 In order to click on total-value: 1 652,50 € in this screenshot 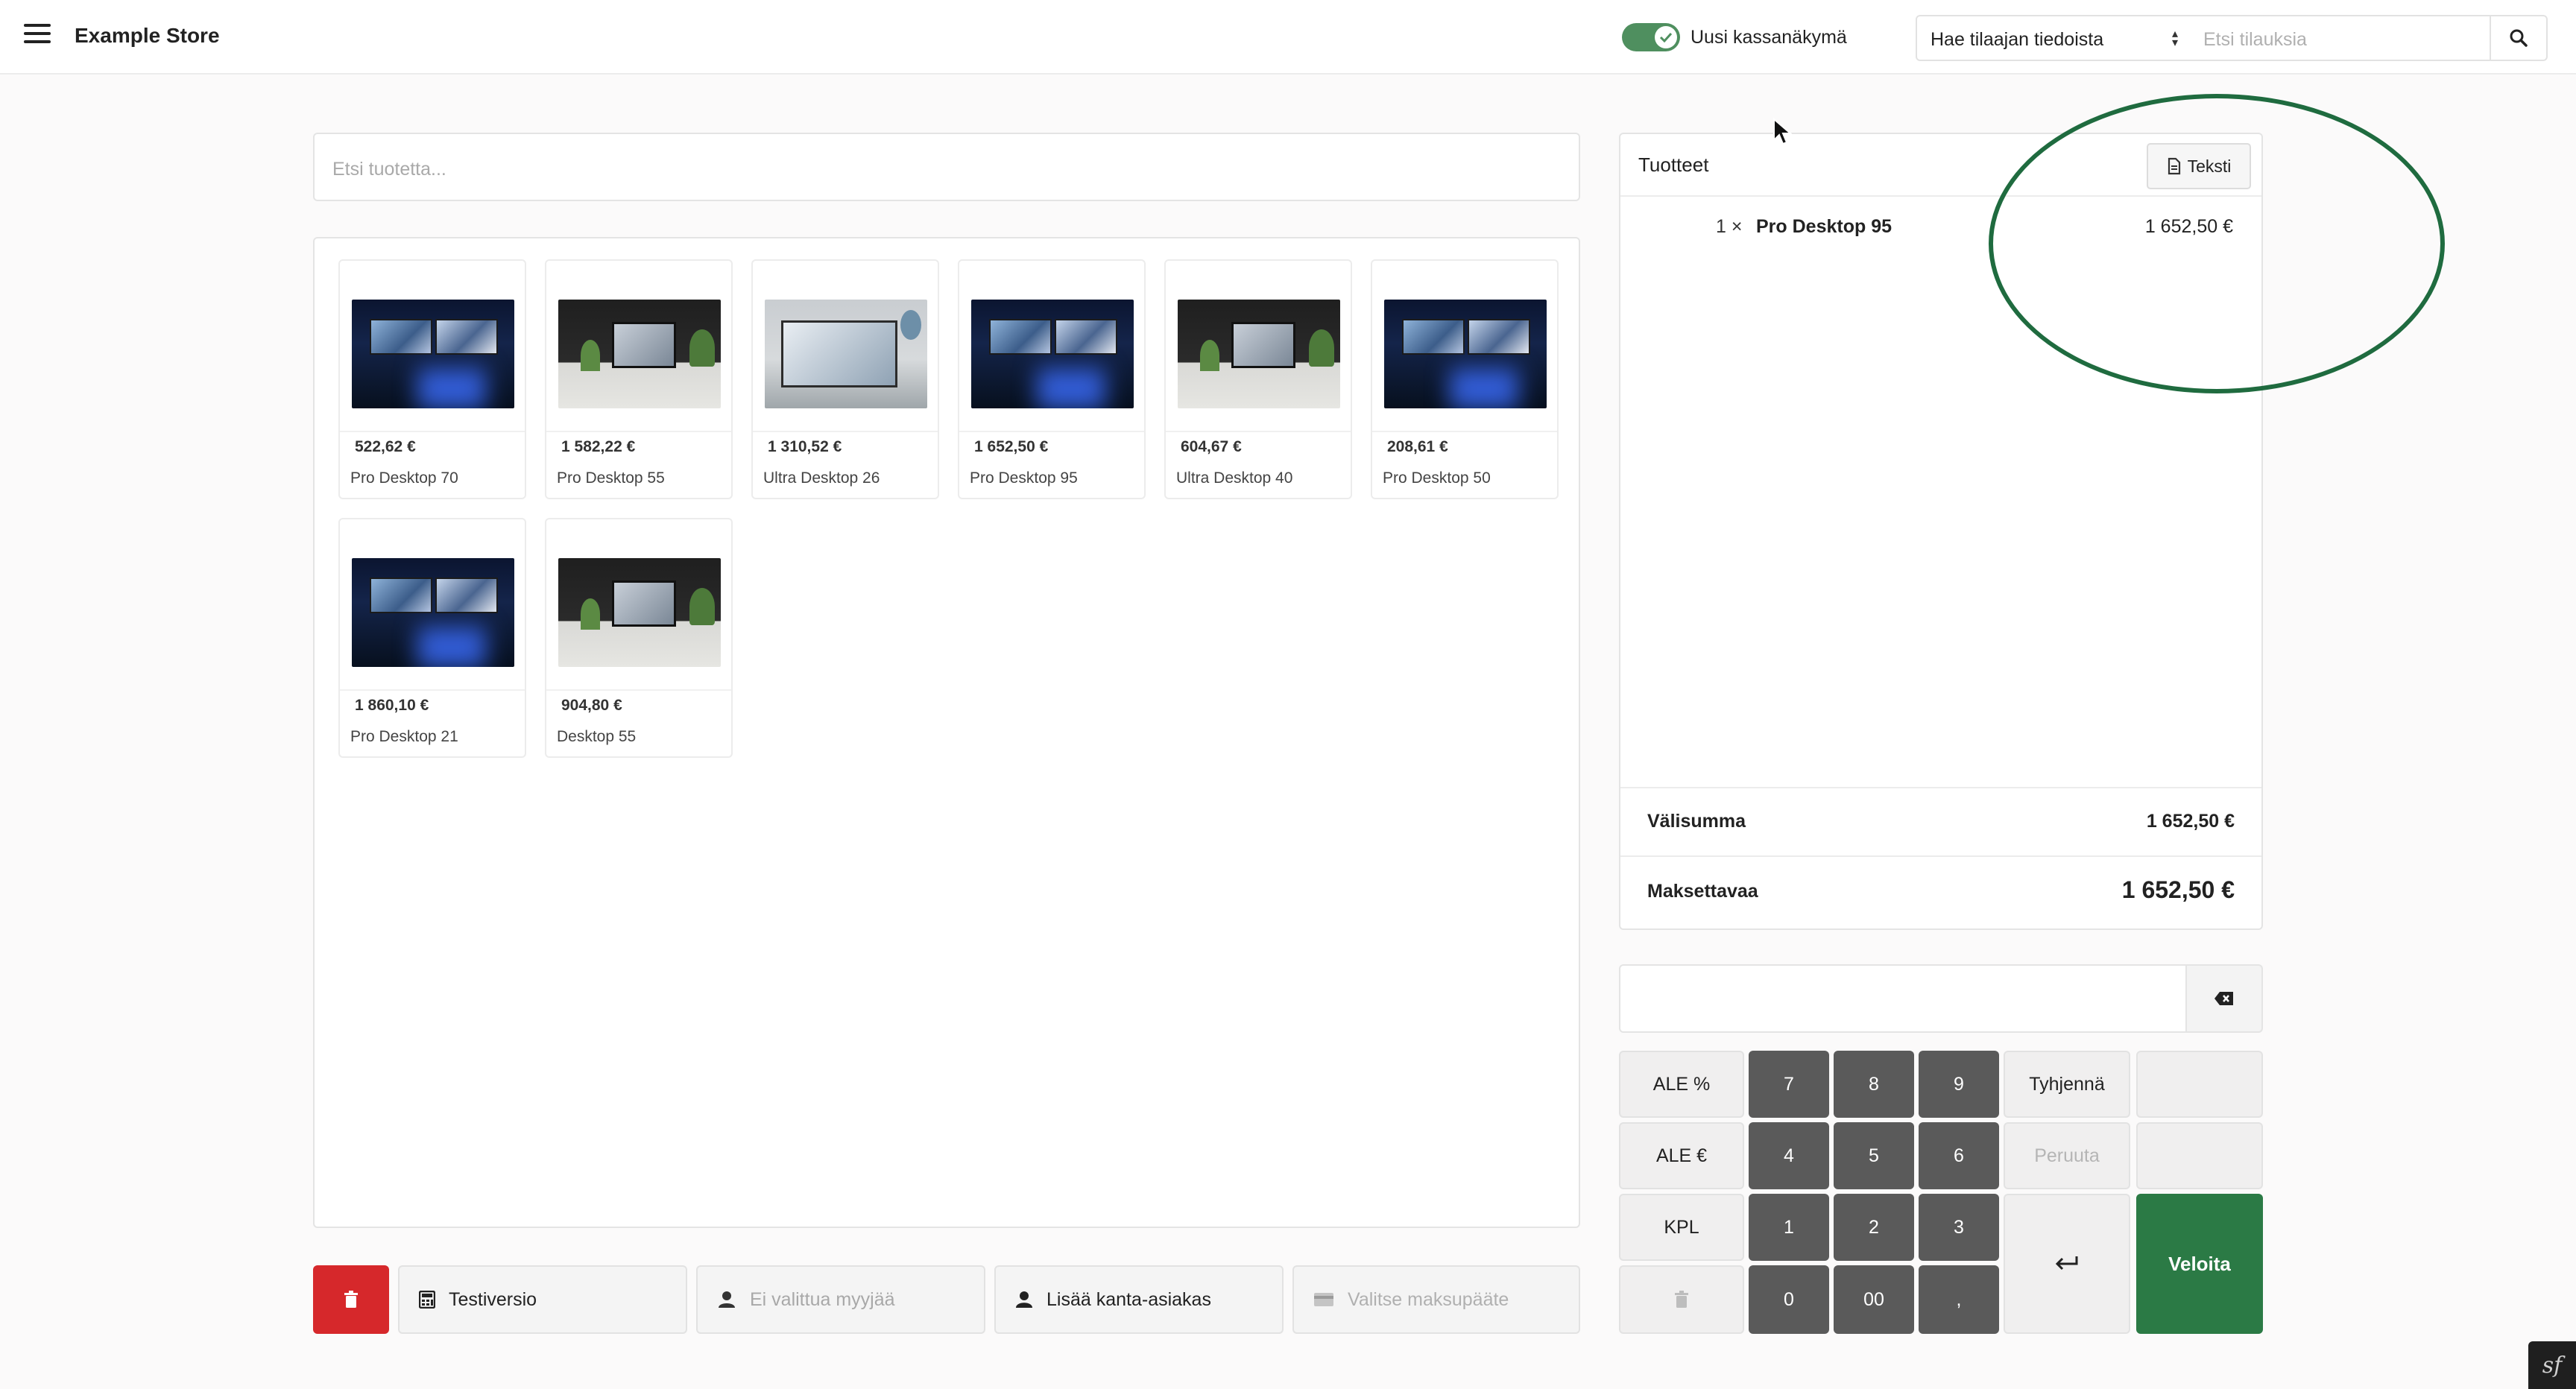, I will do `click(2178, 889)`.